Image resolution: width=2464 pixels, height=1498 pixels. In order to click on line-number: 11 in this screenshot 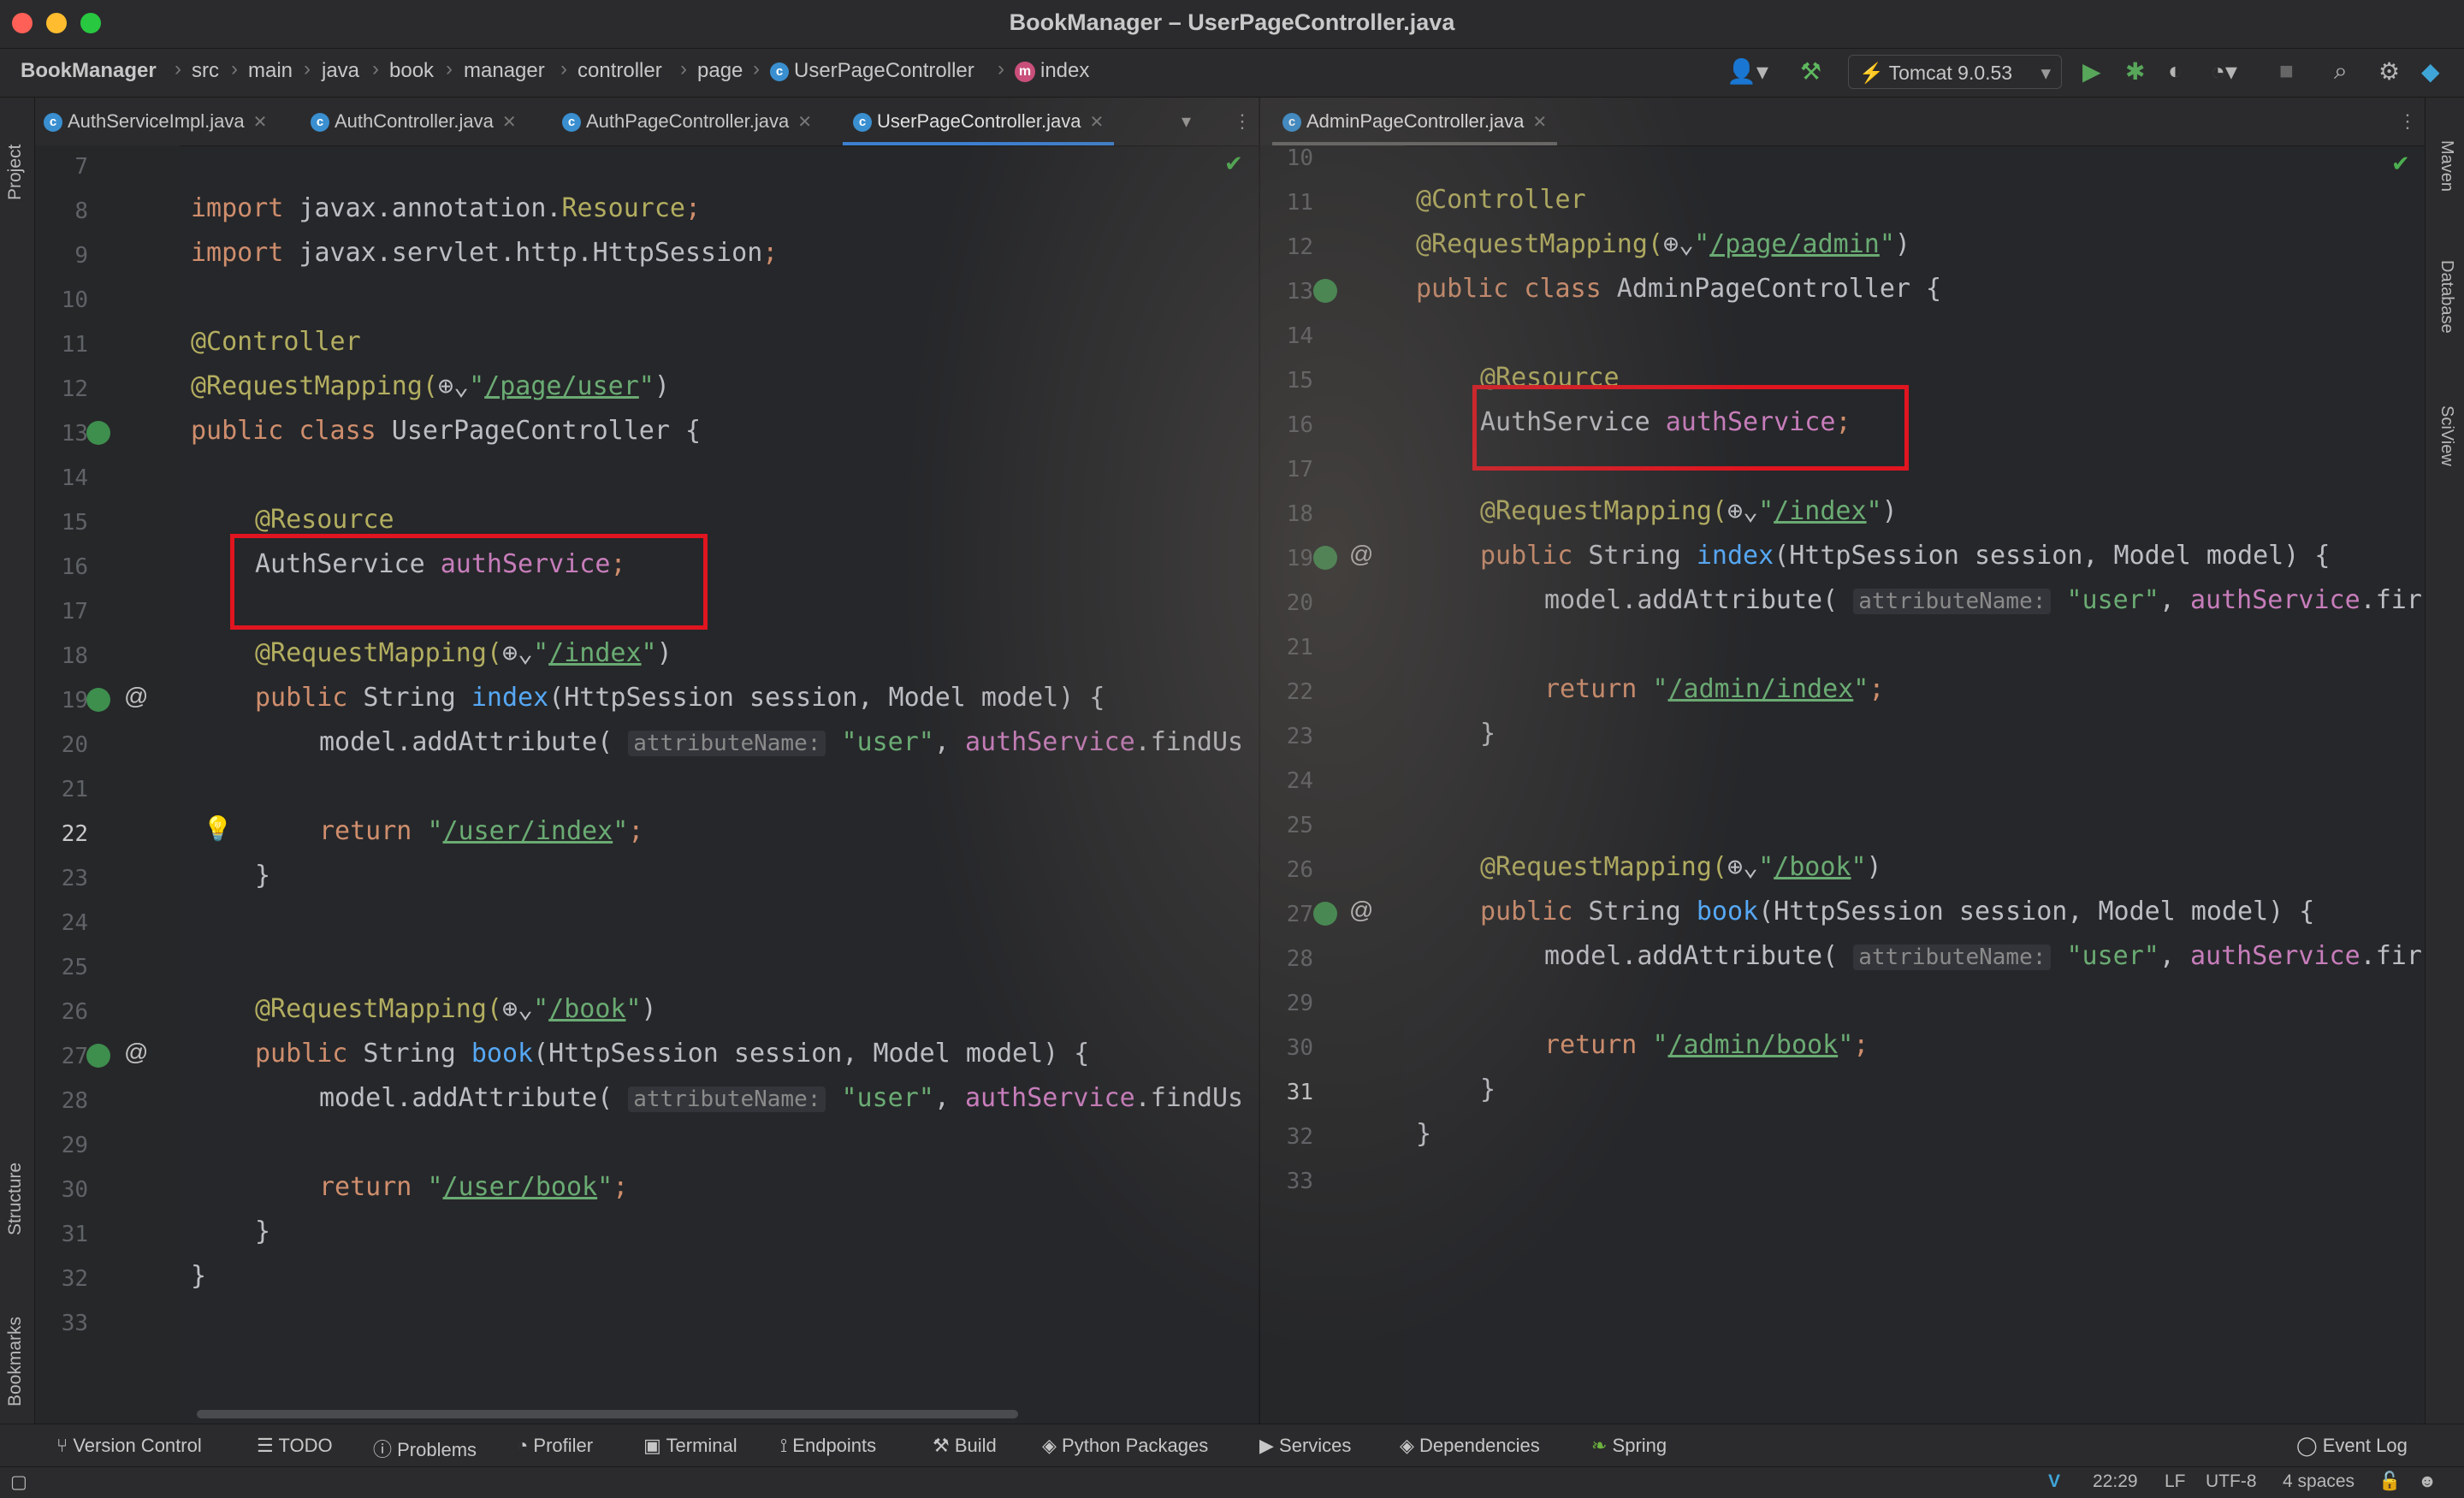, I will do `click(74, 345)`.